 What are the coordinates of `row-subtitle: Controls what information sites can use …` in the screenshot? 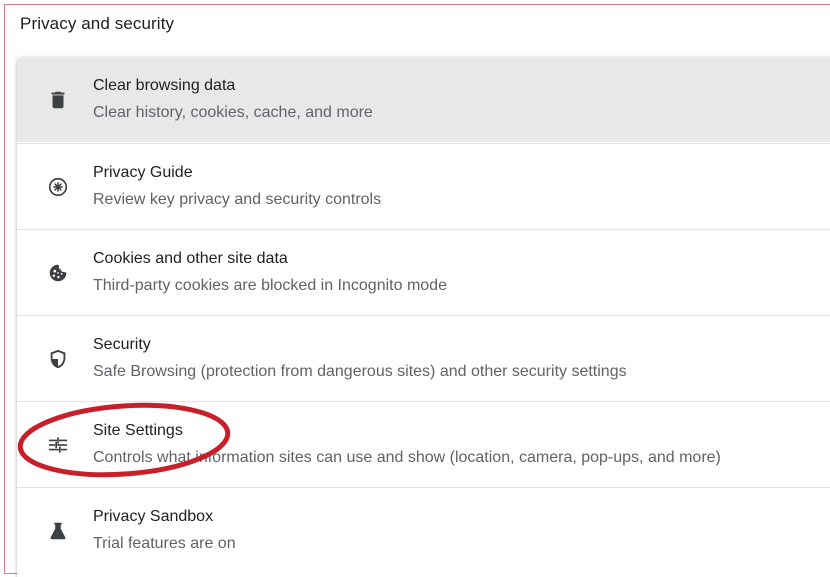 It's located at (407, 457).